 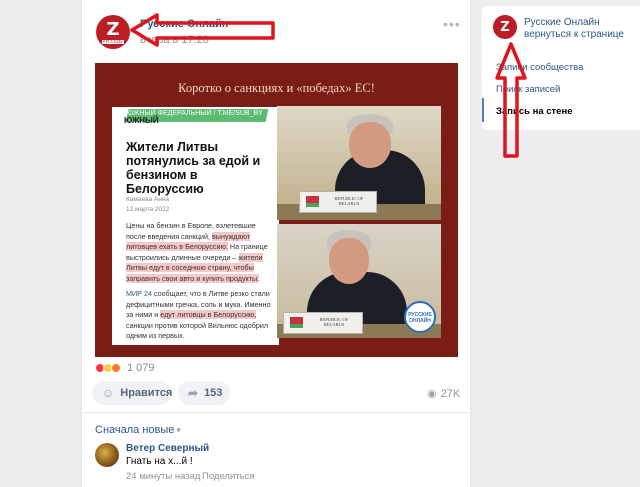 What do you see at coordinates (562, 22) in the screenshot?
I see `side-community-name-link: Русские Онлайн` at bounding box center [562, 22].